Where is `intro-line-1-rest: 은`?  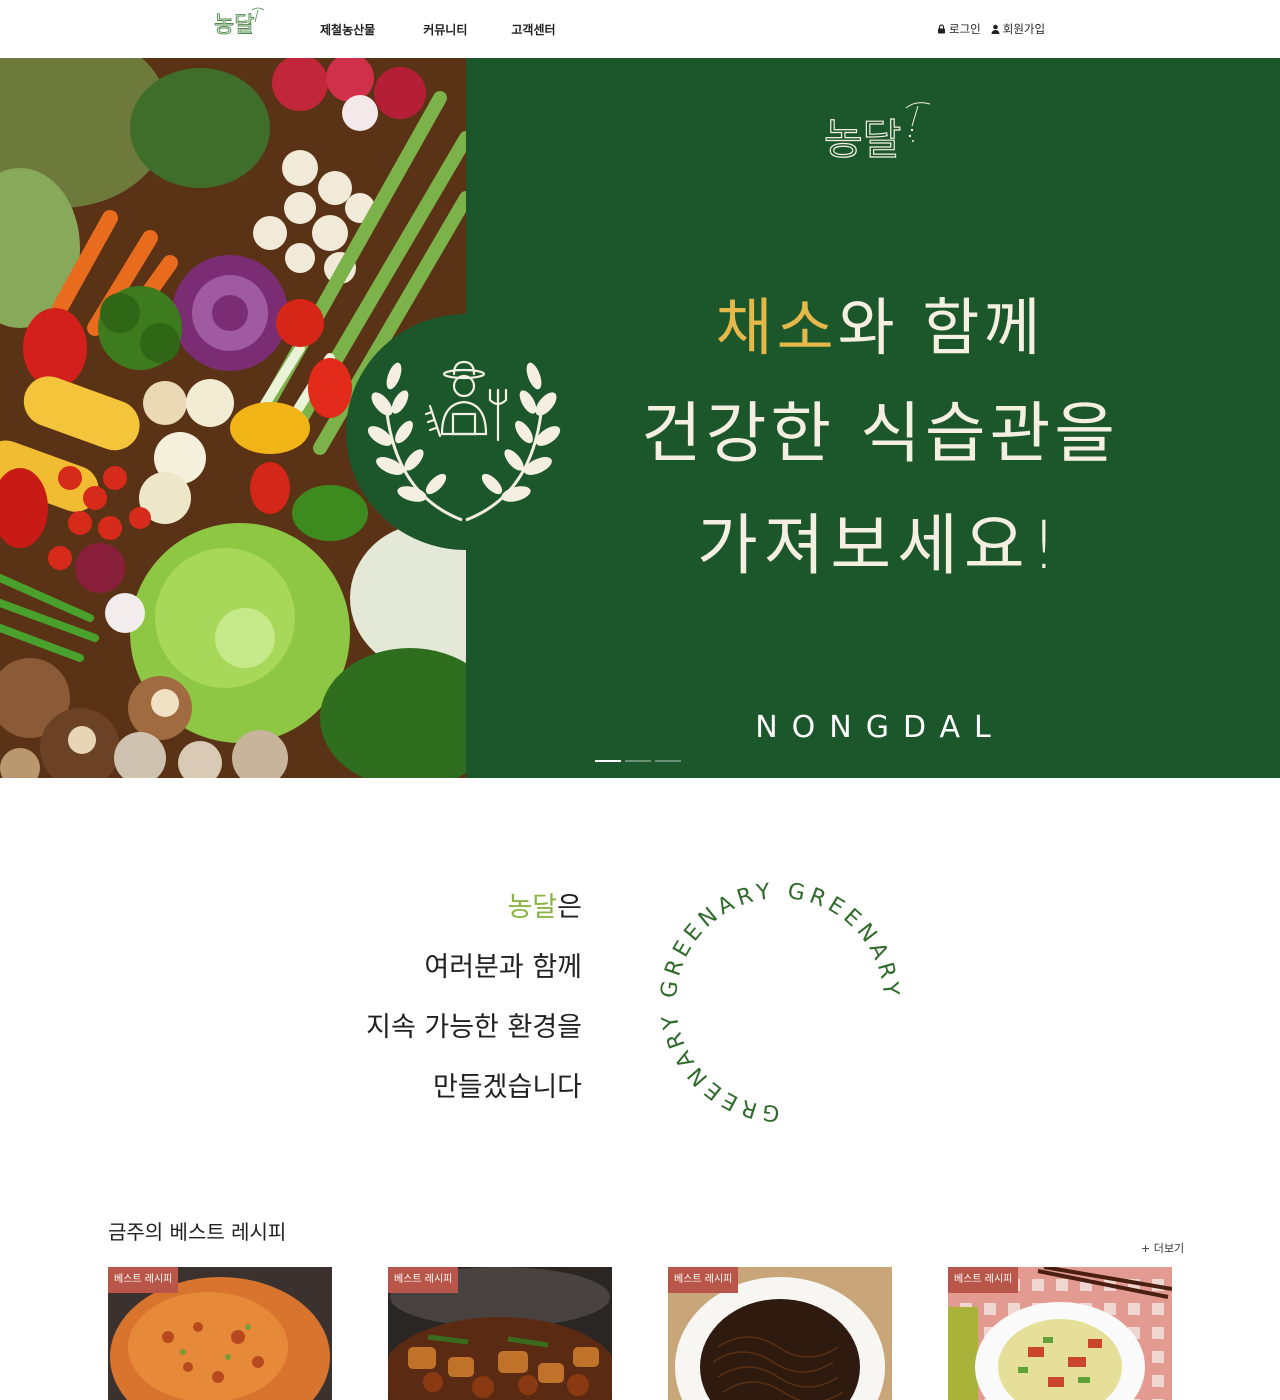 intro-line-1-rest: 은 is located at coordinates (569, 907).